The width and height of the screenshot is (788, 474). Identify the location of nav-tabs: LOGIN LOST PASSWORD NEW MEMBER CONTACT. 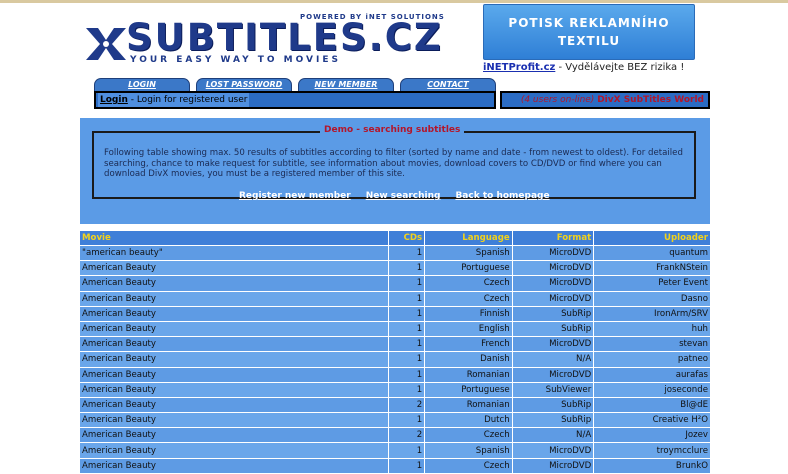
(298, 85).